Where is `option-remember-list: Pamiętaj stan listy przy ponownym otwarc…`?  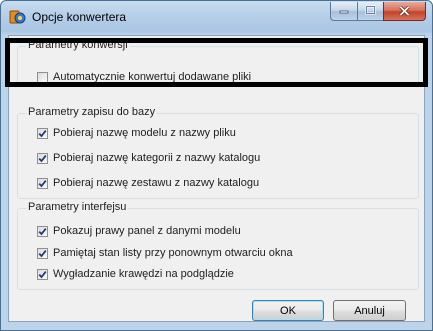 option-remember-list: Pamiętaj stan listy przy ponownym otwarc… is located at coordinates (165, 253).